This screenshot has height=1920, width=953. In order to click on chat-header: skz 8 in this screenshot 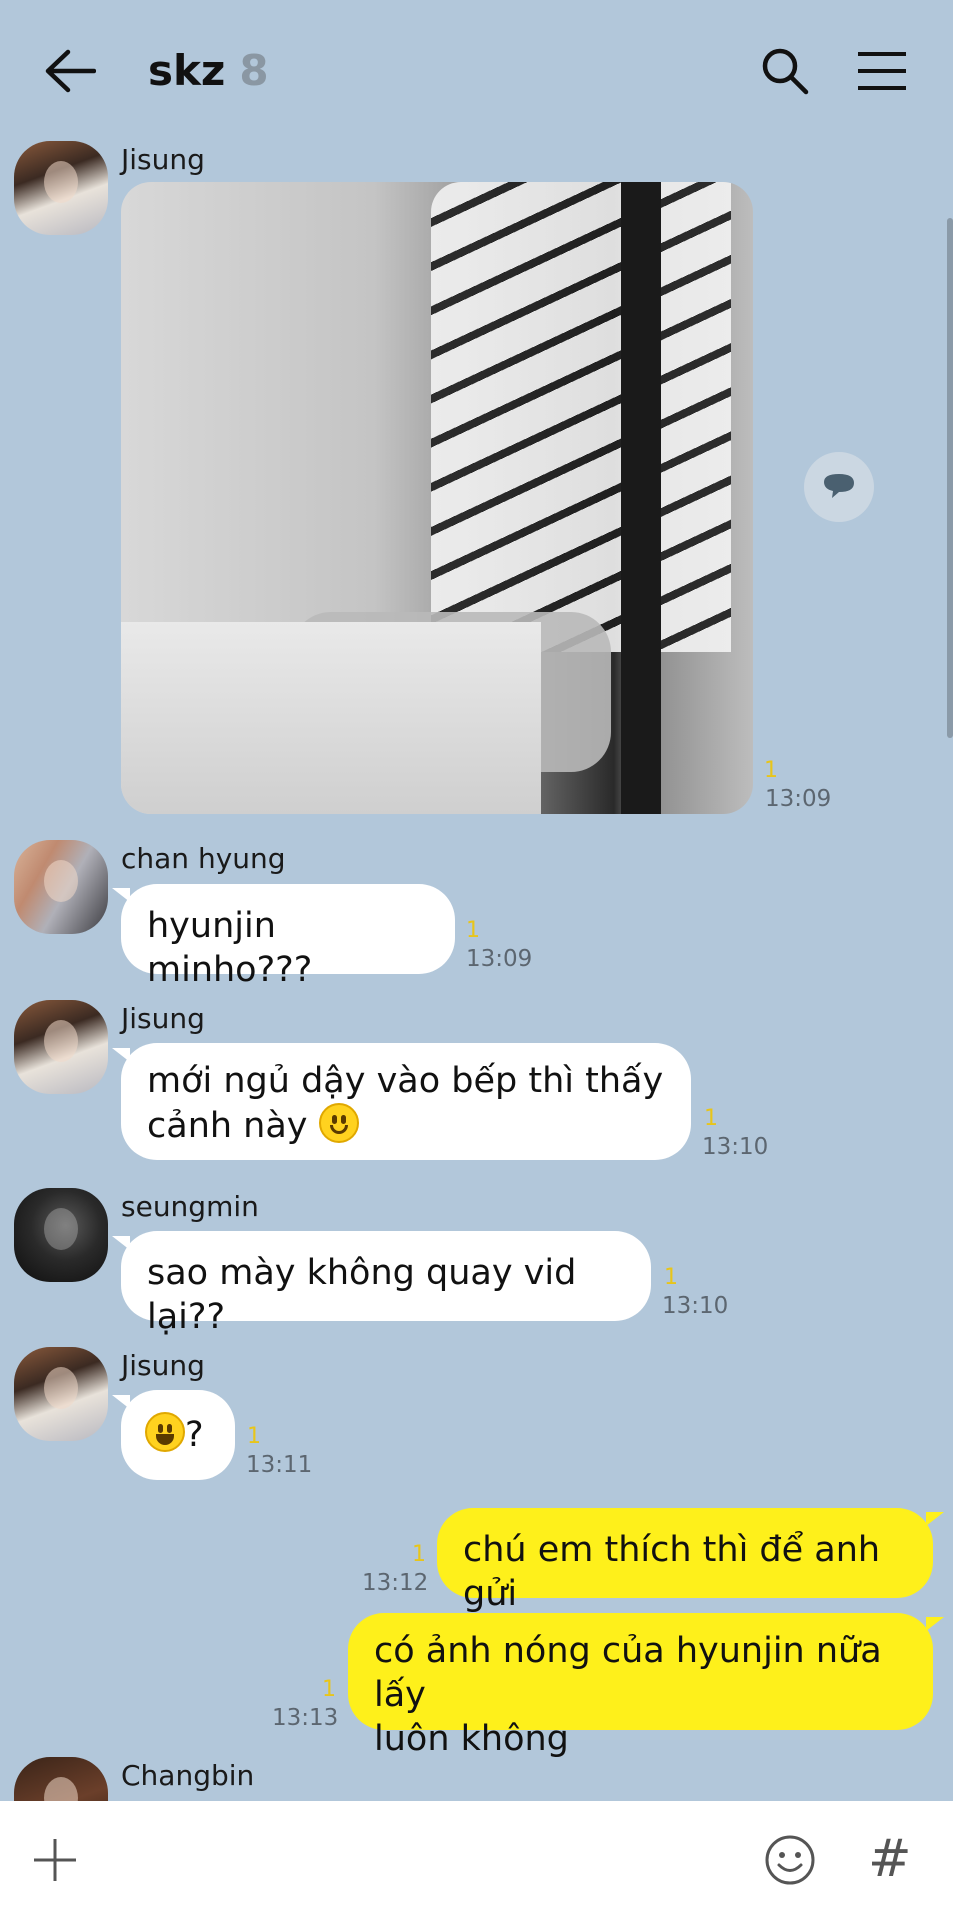, I will do `click(476, 70)`.